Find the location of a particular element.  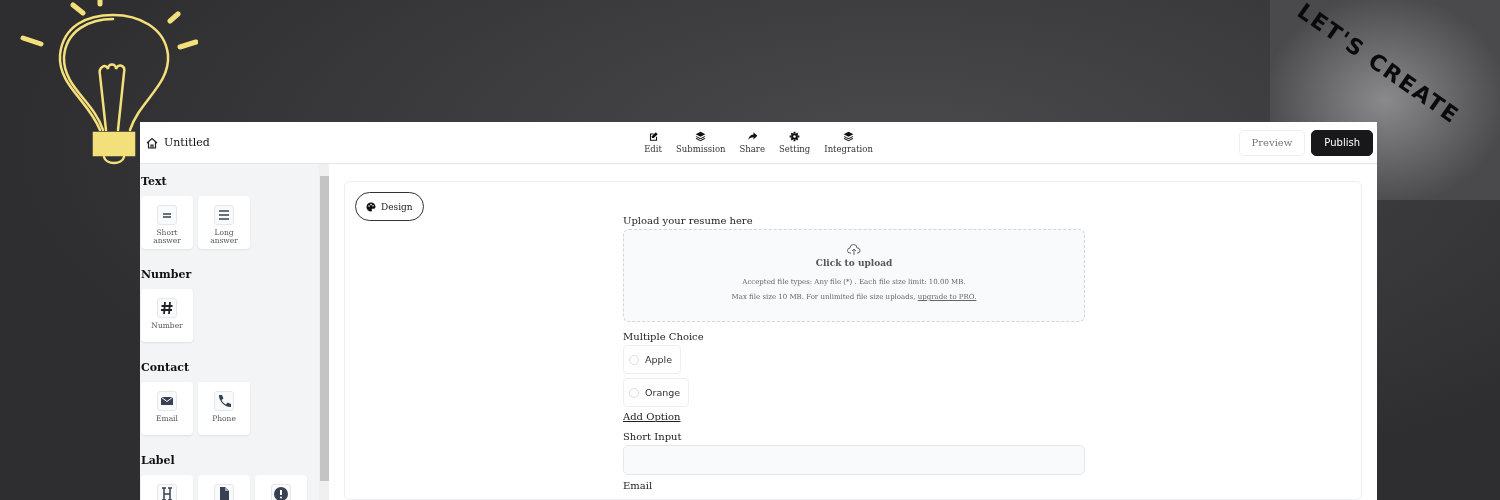

upload-prompt: Click to upload is located at coordinates (854, 263).